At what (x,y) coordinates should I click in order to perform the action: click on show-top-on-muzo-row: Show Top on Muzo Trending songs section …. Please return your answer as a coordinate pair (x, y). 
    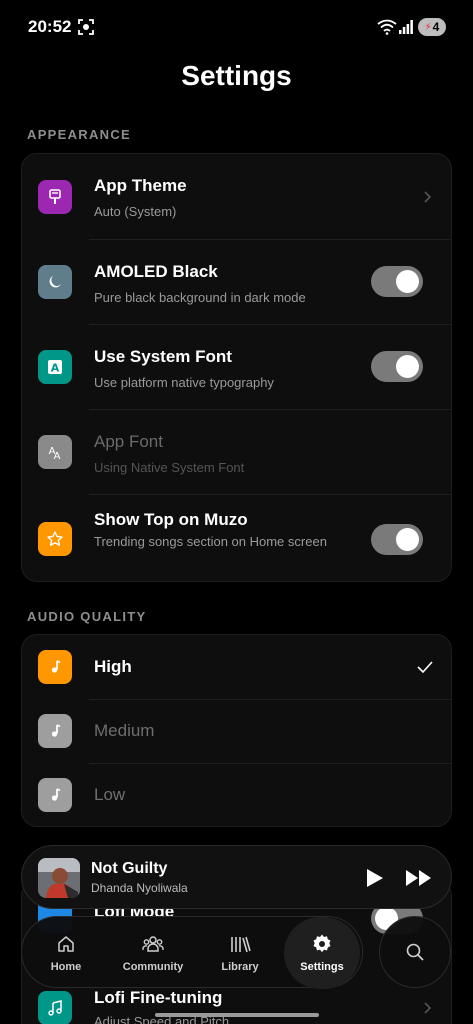
    Looking at the image, I should click on (237, 539).